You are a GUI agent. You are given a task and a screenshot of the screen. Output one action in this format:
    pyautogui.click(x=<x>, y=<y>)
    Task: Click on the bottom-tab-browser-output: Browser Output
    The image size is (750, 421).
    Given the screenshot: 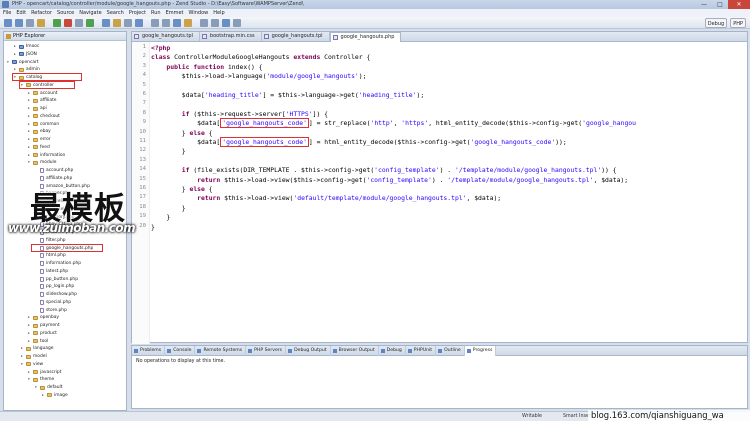 What is the action you would take?
    pyautogui.click(x=355, y=351)
    